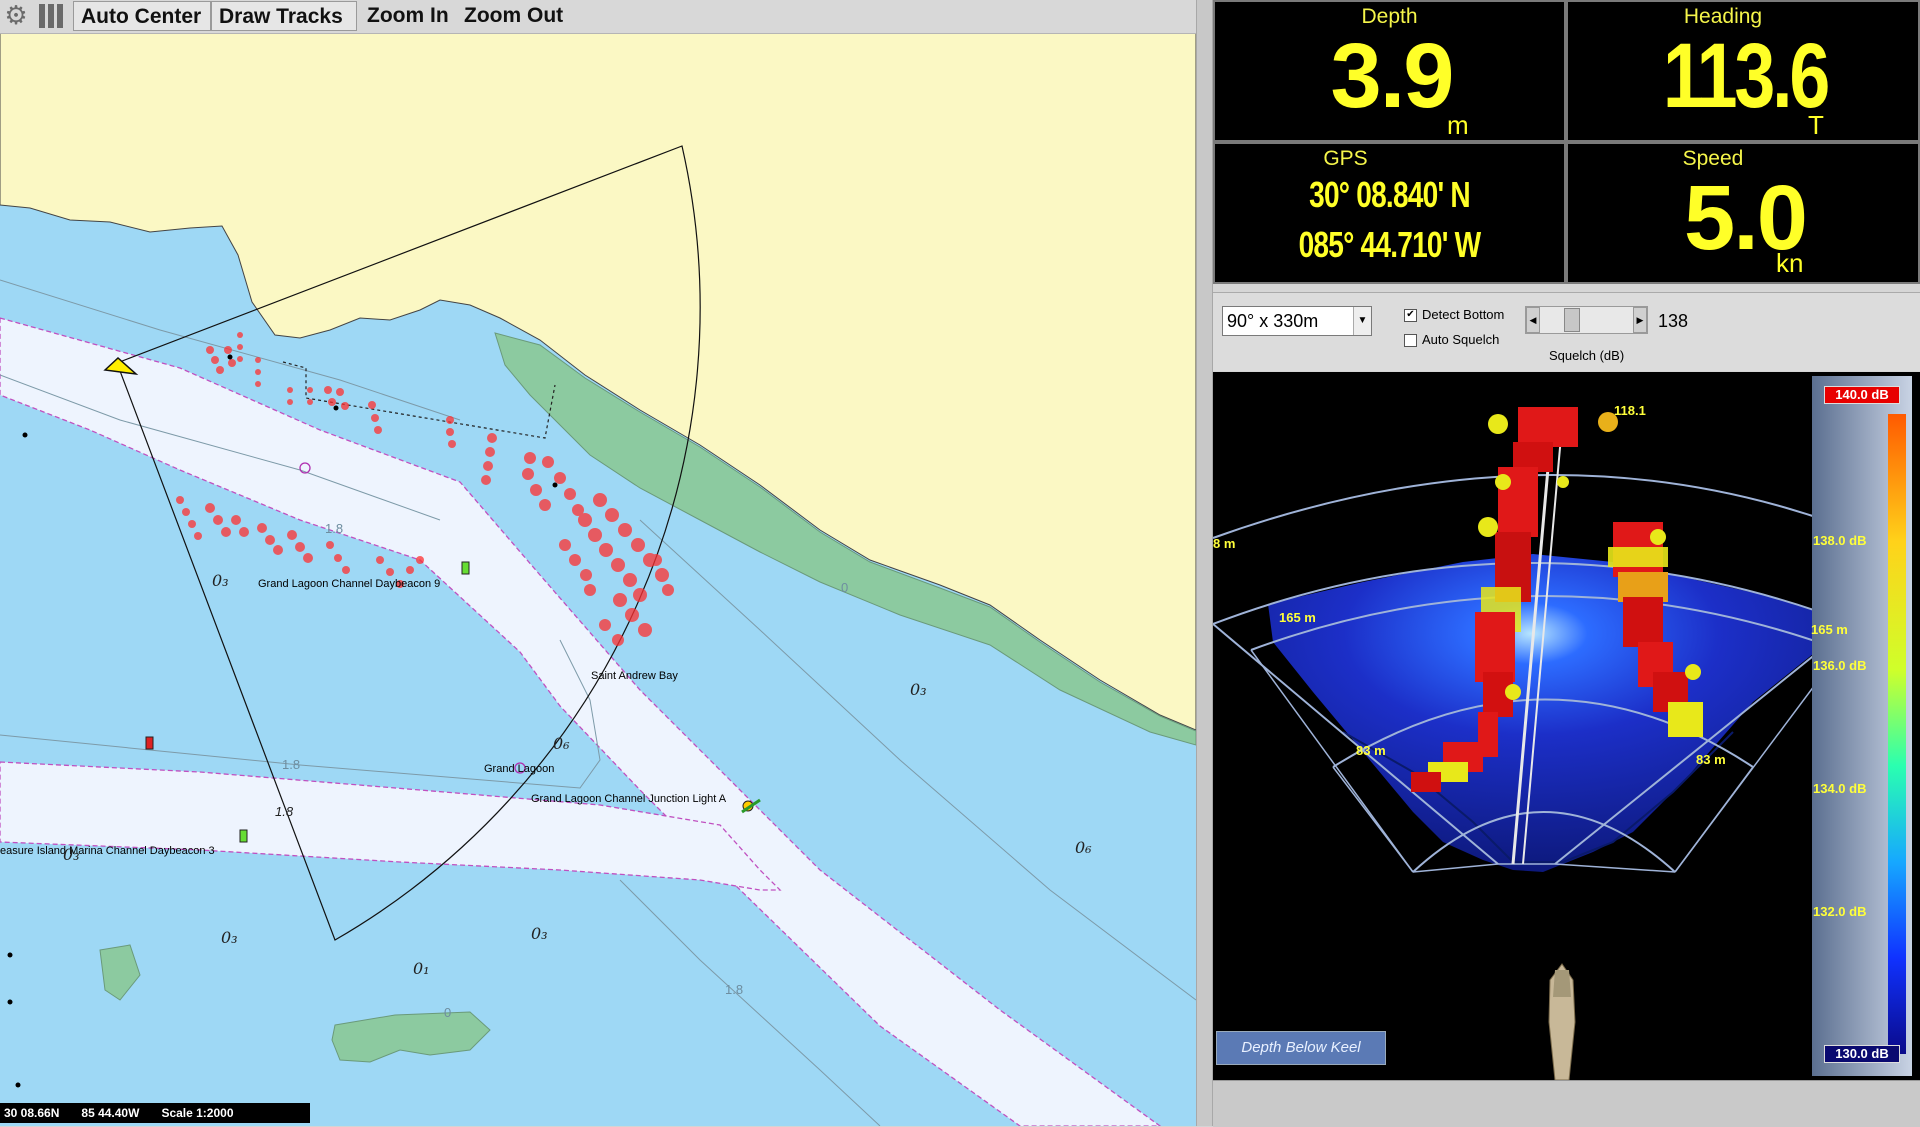 This screenshot has width=1920, height=1127. I want to click on range-select-value: 90° x 330m, so click(1273, 321).